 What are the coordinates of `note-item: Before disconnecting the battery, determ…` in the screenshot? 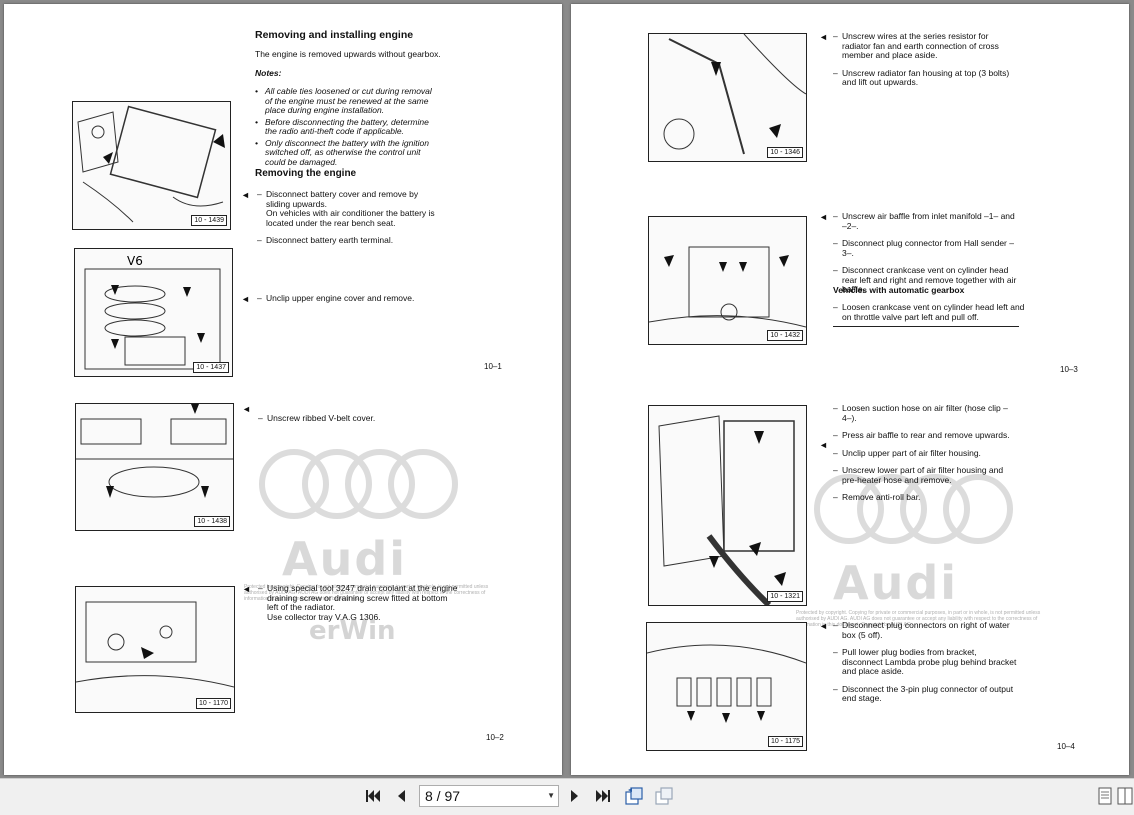 It's located at (348, 127).